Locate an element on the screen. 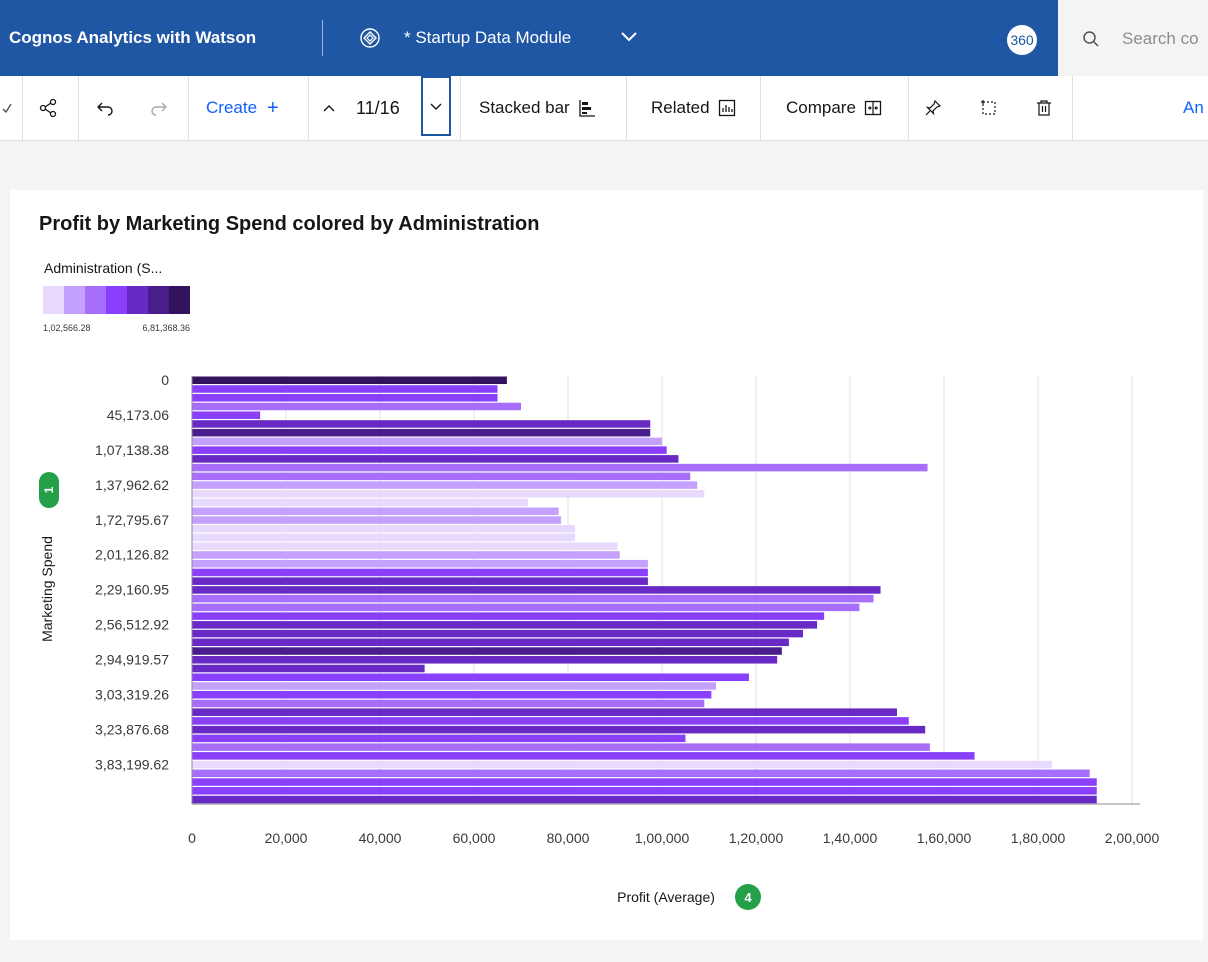 The height and width of the screenshot is (962, 1208). compare-button: Compare is located at coordinates (834, 108).